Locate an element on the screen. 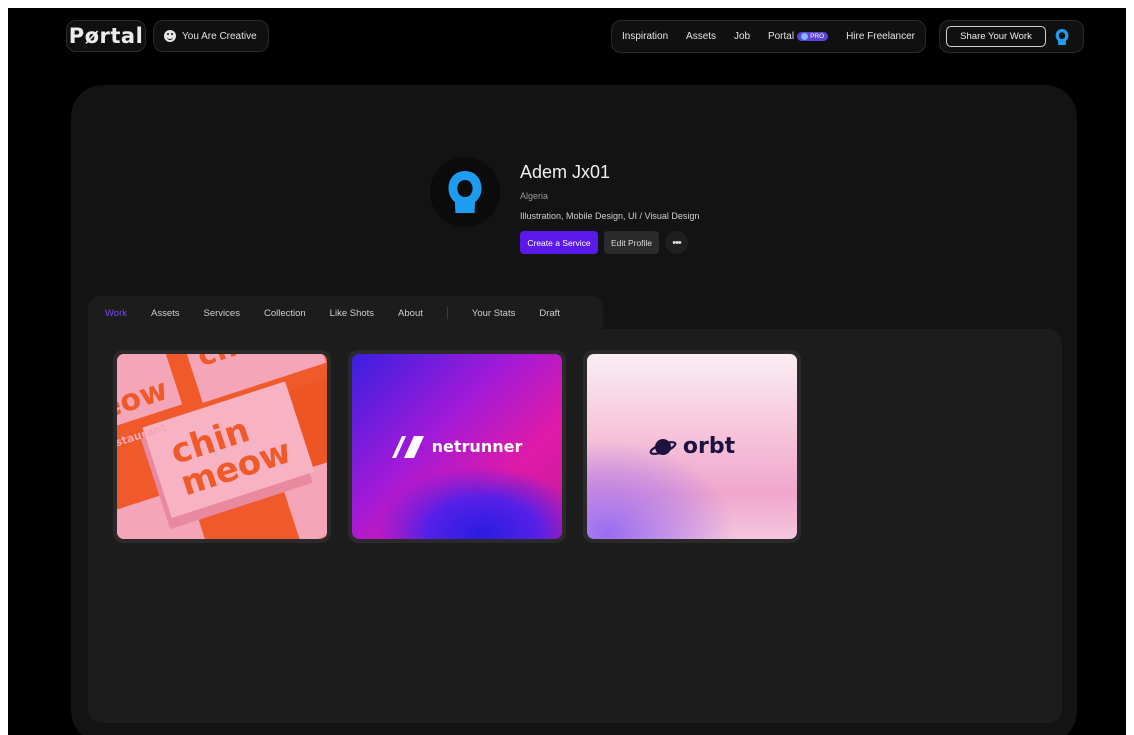 The image size is (1134, 735). tab-assets: Assets is located at coordinates (165, 313).